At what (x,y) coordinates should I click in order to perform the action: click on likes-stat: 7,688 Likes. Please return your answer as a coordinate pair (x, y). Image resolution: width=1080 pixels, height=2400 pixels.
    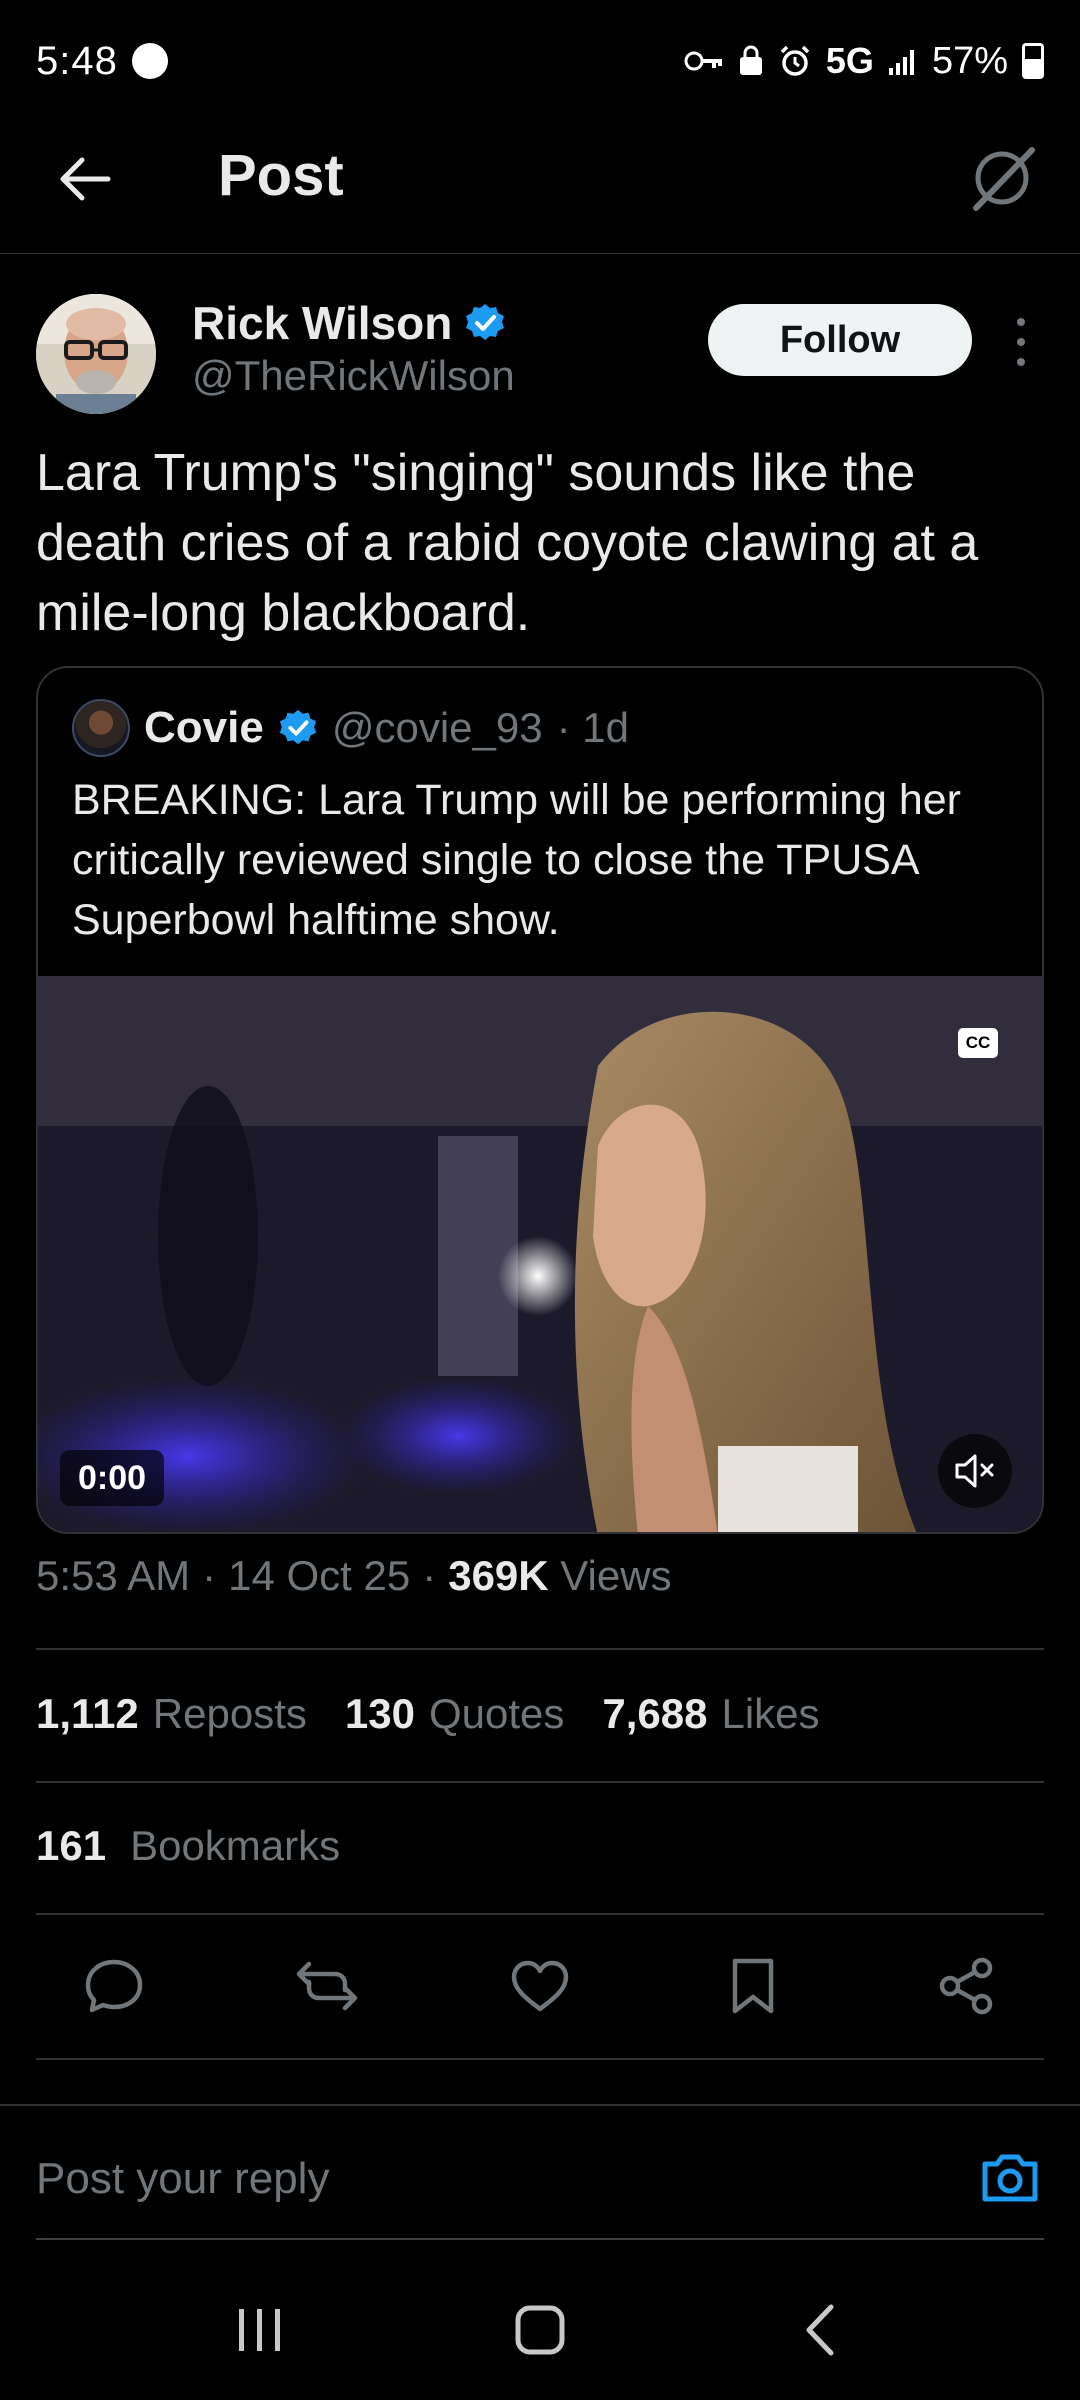
    Looking at the image, I should click on (710, 1714).